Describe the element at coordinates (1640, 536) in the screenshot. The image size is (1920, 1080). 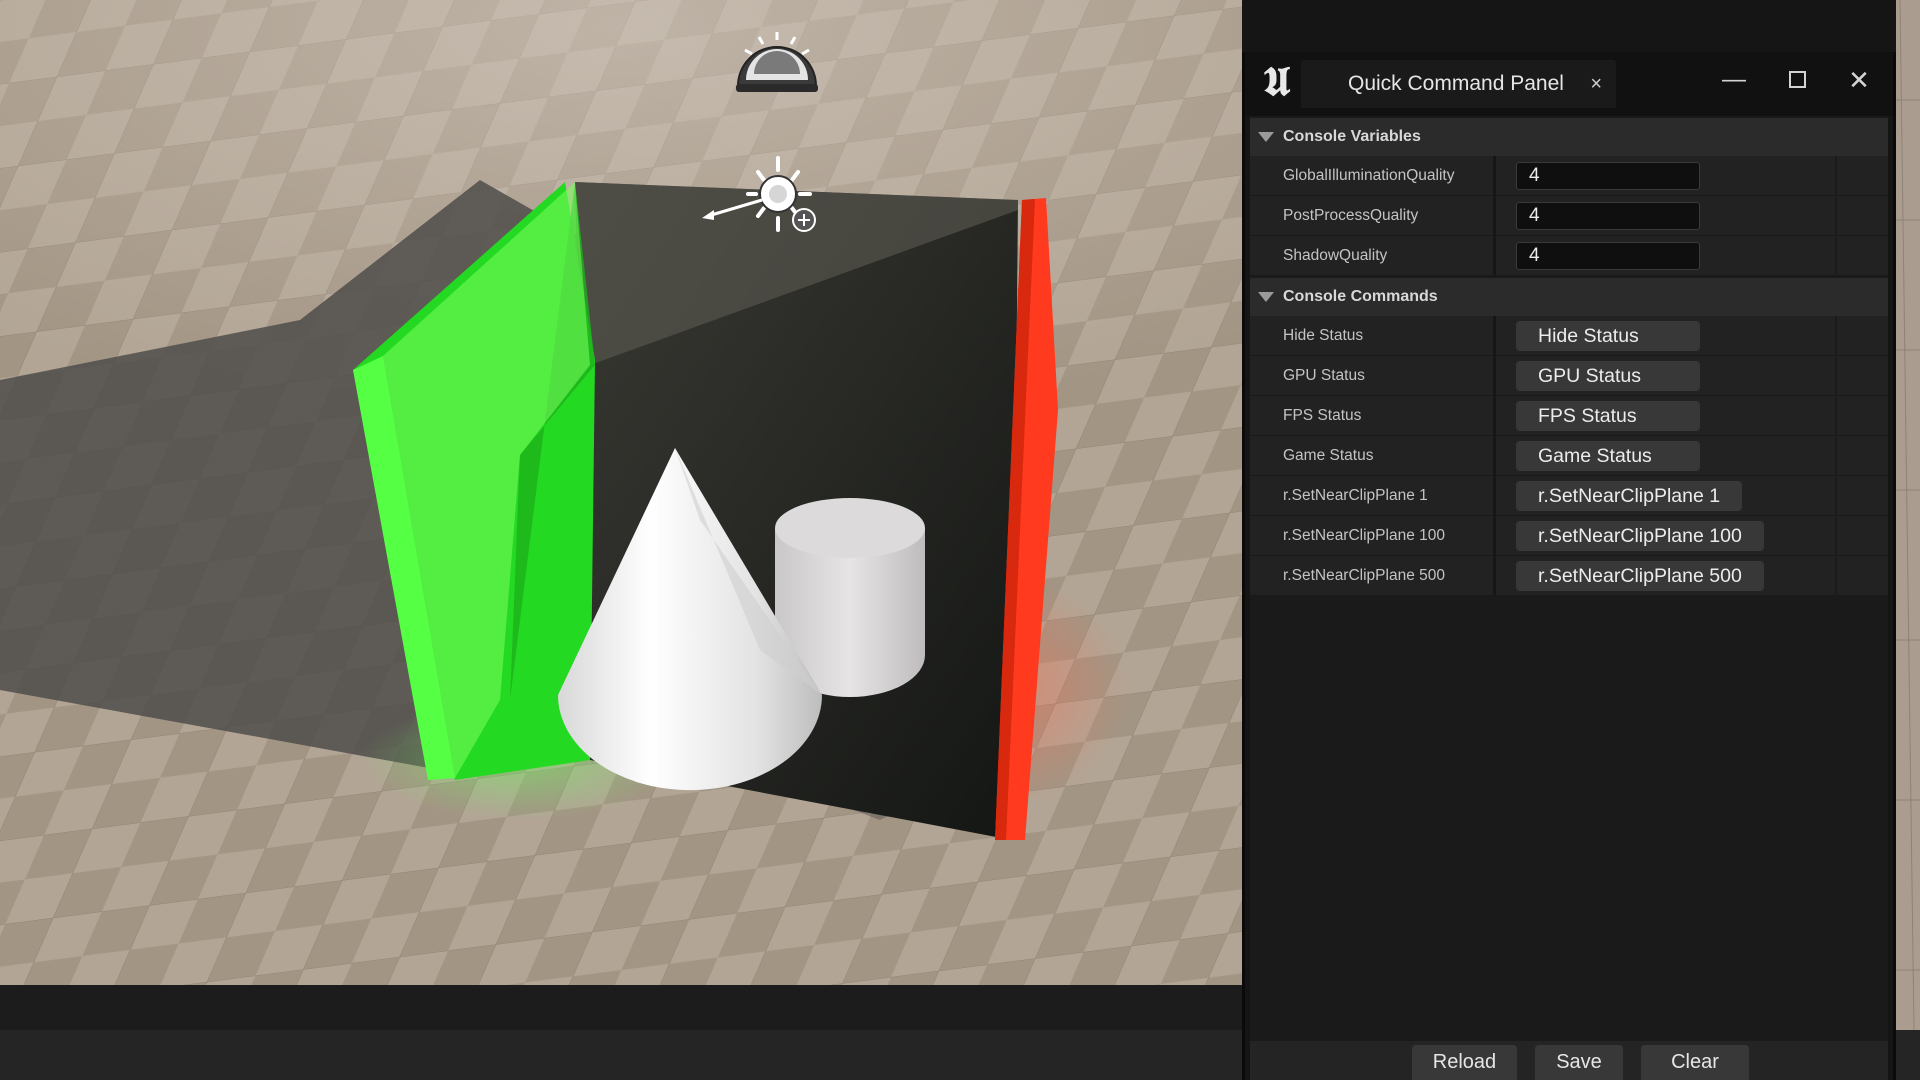
I see `command-button: r.SetNearClipPlane 100` at that location.